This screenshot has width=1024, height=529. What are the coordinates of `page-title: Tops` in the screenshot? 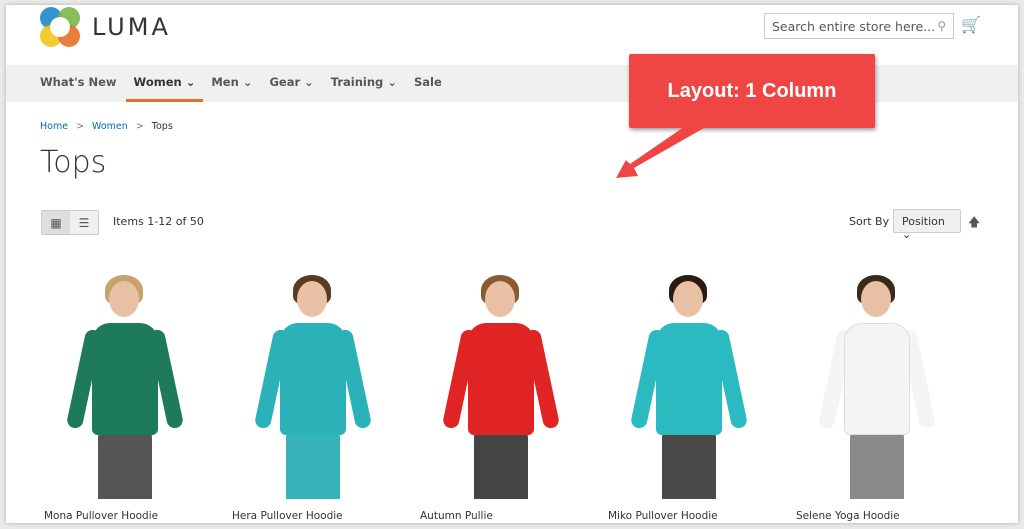 It's located at (73, 162).